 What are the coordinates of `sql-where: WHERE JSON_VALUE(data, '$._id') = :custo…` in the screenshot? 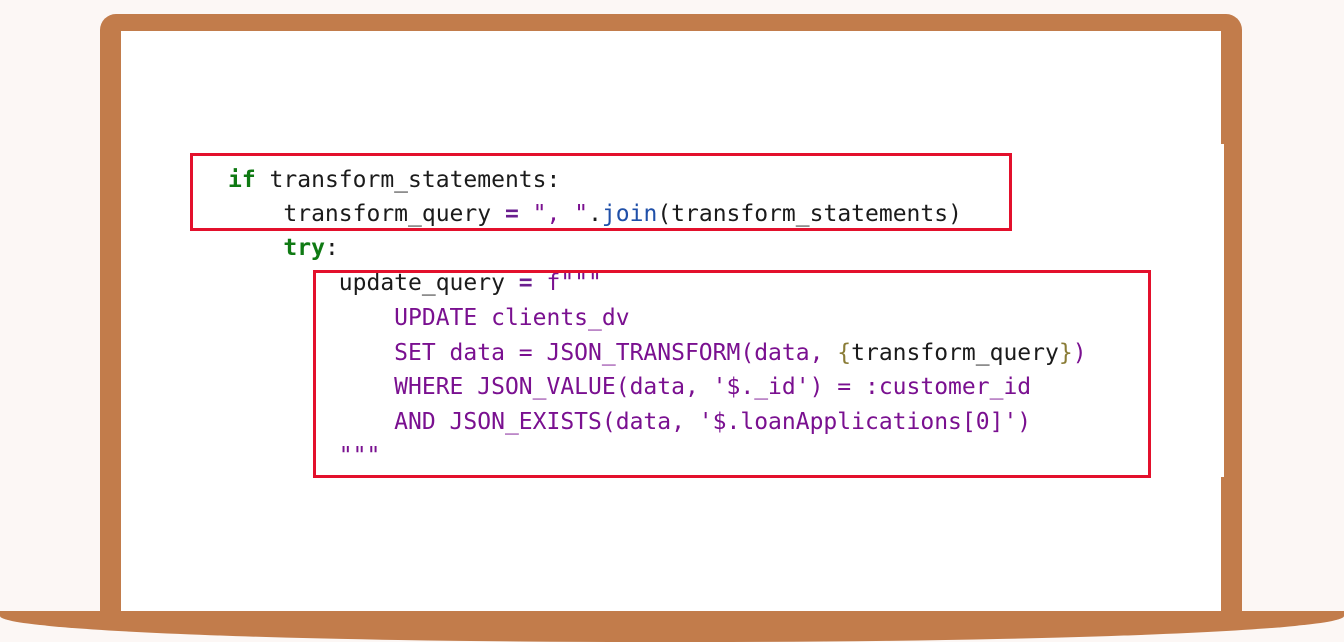 It's located at (713, 387).